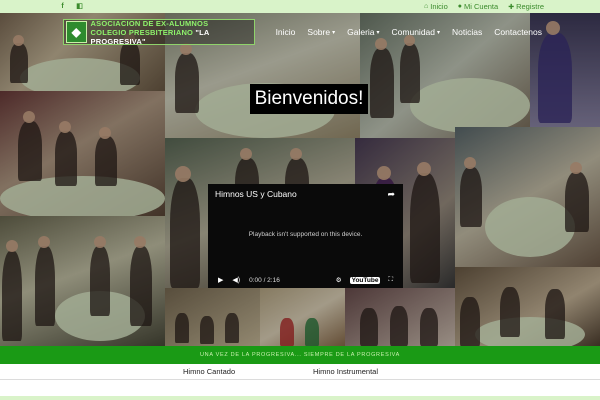 This screenshot has width=600, height=400. What do you see at coordinates (439, 6) in the screenshot?
I see `link-inicio-label: Inicio` at bounding box center [439, 6].